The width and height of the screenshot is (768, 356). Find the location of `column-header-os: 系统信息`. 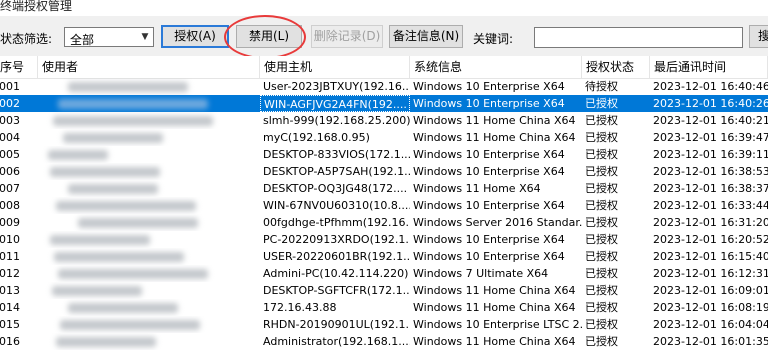

column-header-os: 系统信息 is located at coordinates (496, 67).